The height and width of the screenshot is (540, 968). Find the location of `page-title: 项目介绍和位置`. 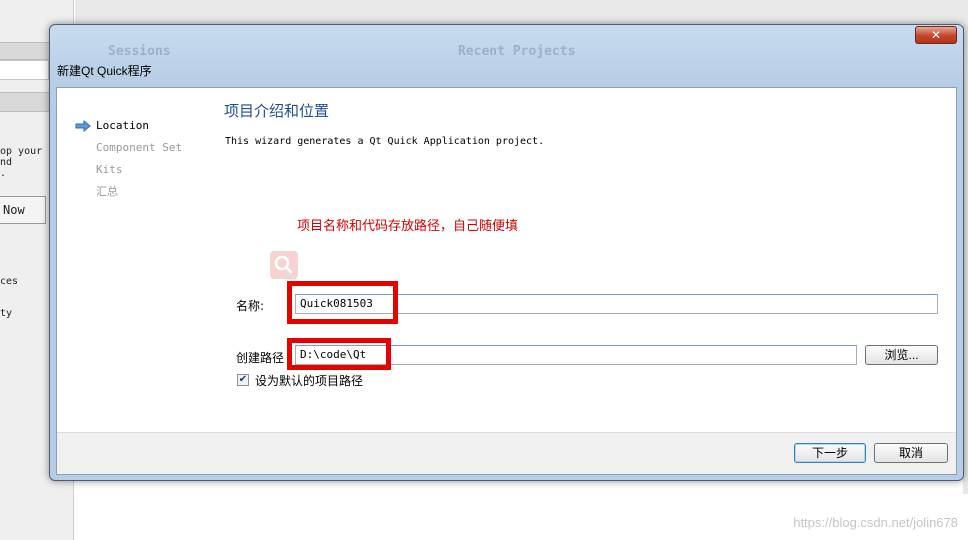

page-title: 项目介绍和位置 is located at coordinates (277, 111).